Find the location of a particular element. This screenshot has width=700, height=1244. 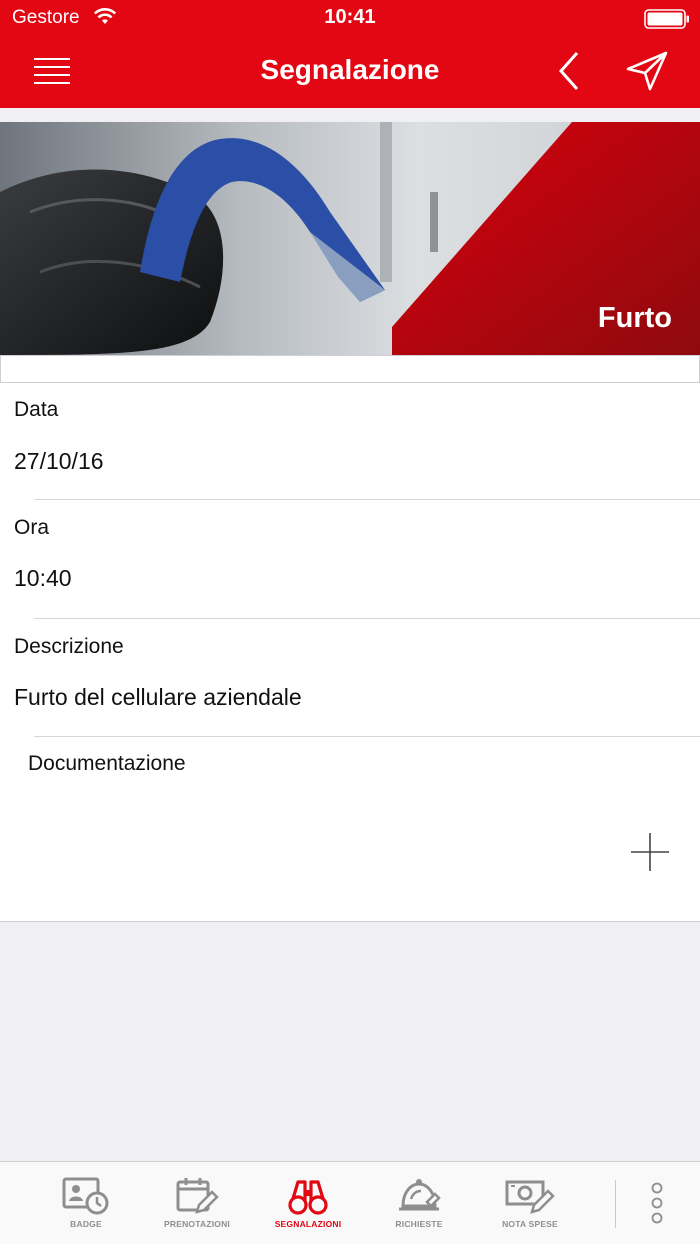

time-value: 10:40 is located at coordinates (43, 578).